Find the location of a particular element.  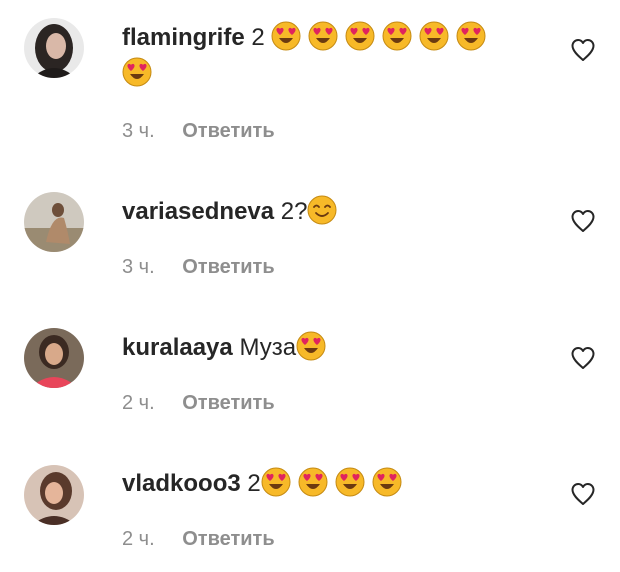

comment-username: kuralaaya is located at coordinates (177, 347).